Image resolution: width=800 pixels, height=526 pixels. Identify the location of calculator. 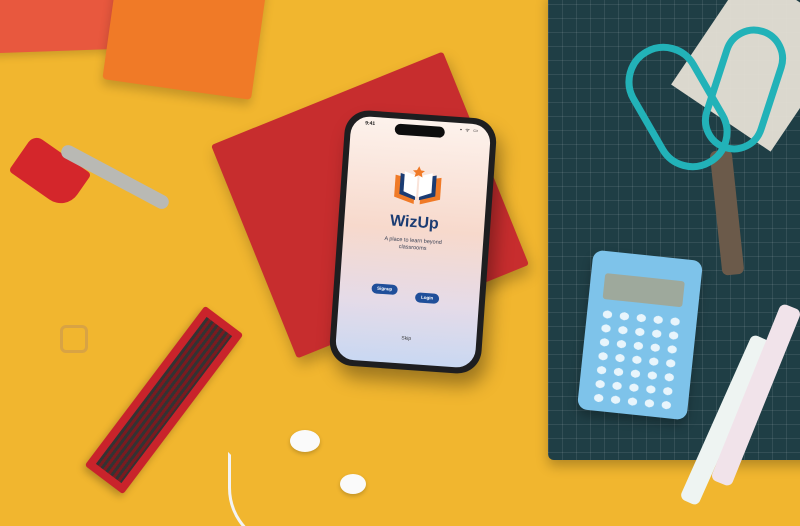
(640, 335).